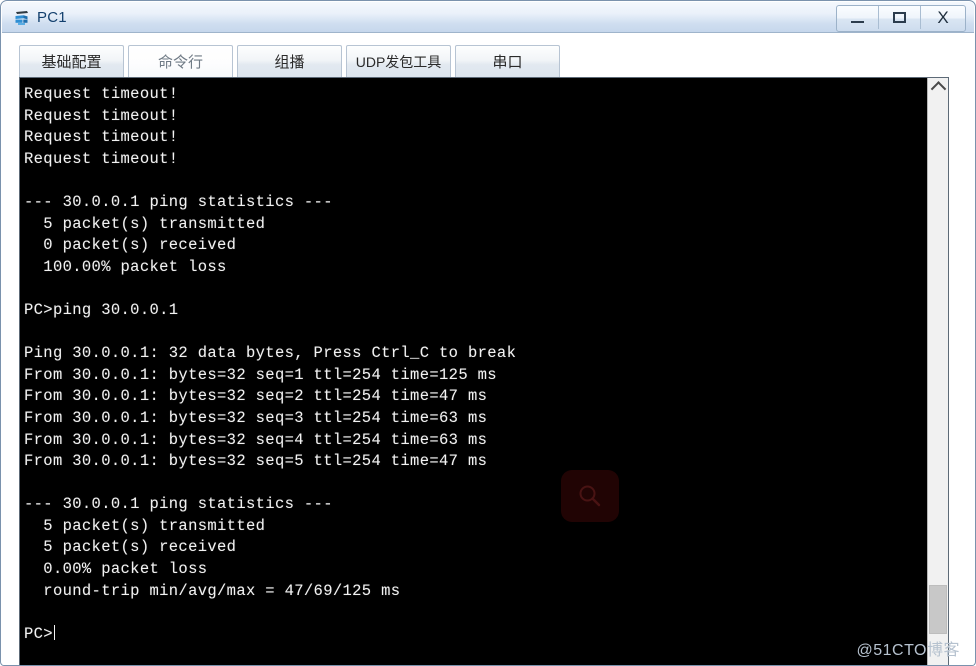 The width and height of the screenshot is (976, 666). I want to click on terminal-prompt: PC>, so click(38, 633).